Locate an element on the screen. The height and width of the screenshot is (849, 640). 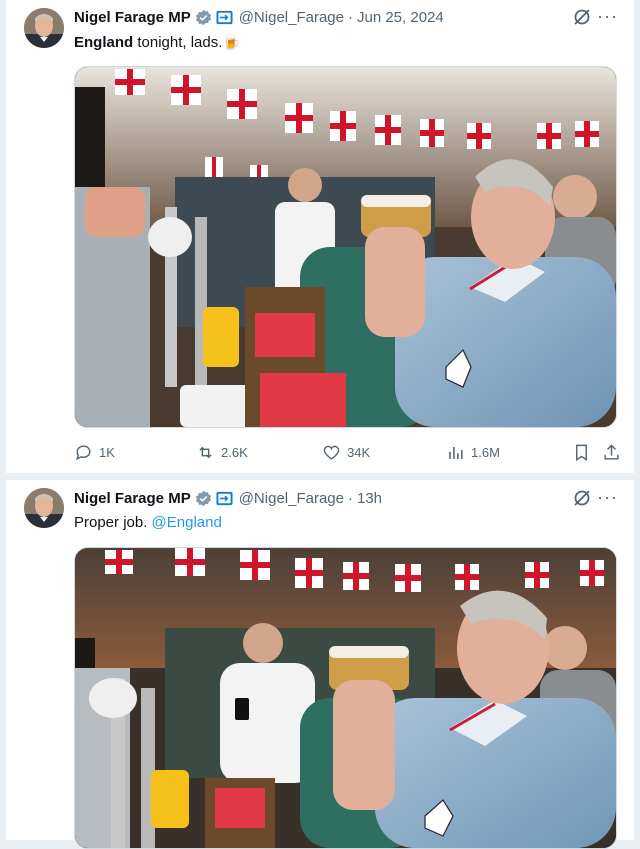
like-count: 34K is located at coordinates (359, 452).